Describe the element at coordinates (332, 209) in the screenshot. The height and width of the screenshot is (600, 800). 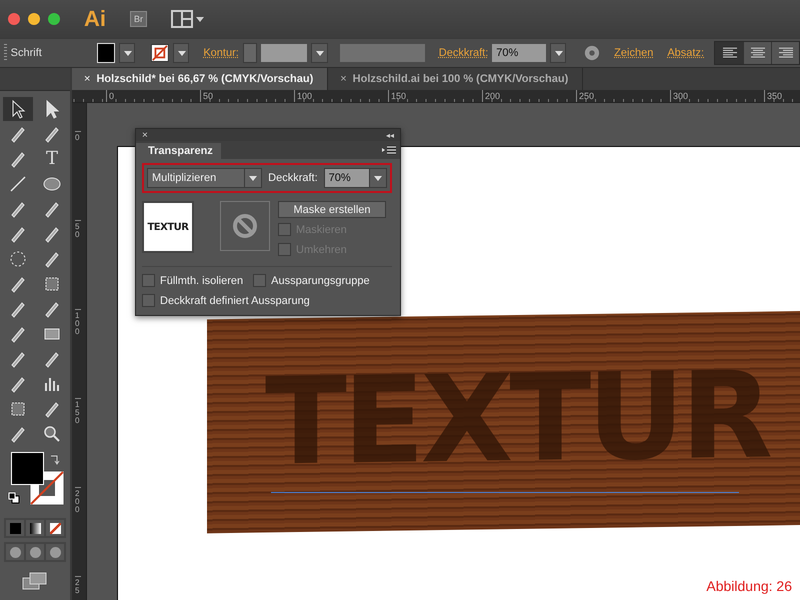
I see `make-mask-button: Maske erstellen` at that location.